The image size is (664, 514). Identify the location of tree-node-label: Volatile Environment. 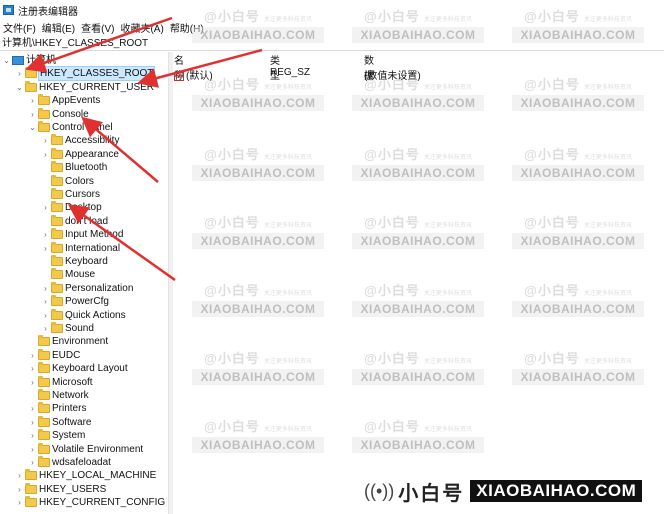
(98, 449).